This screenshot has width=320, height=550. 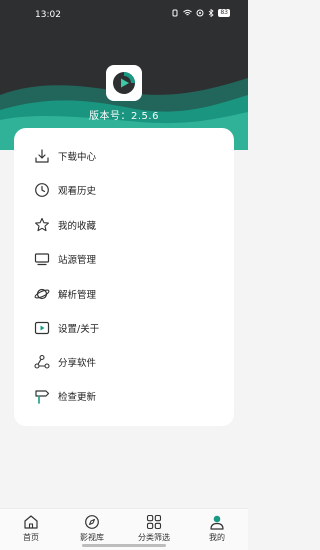 I want to click on menu-item-label: 站源管理, so click(x=77, y=260).